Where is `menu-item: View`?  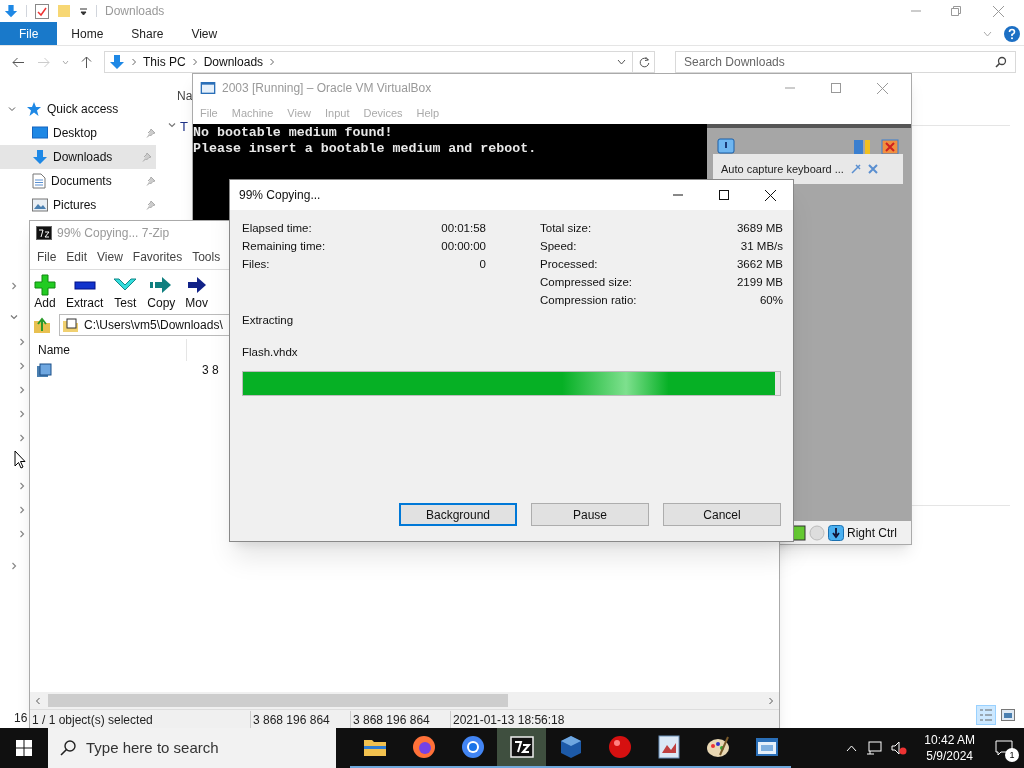 menu-item: View is located at coordinates (110, 257).